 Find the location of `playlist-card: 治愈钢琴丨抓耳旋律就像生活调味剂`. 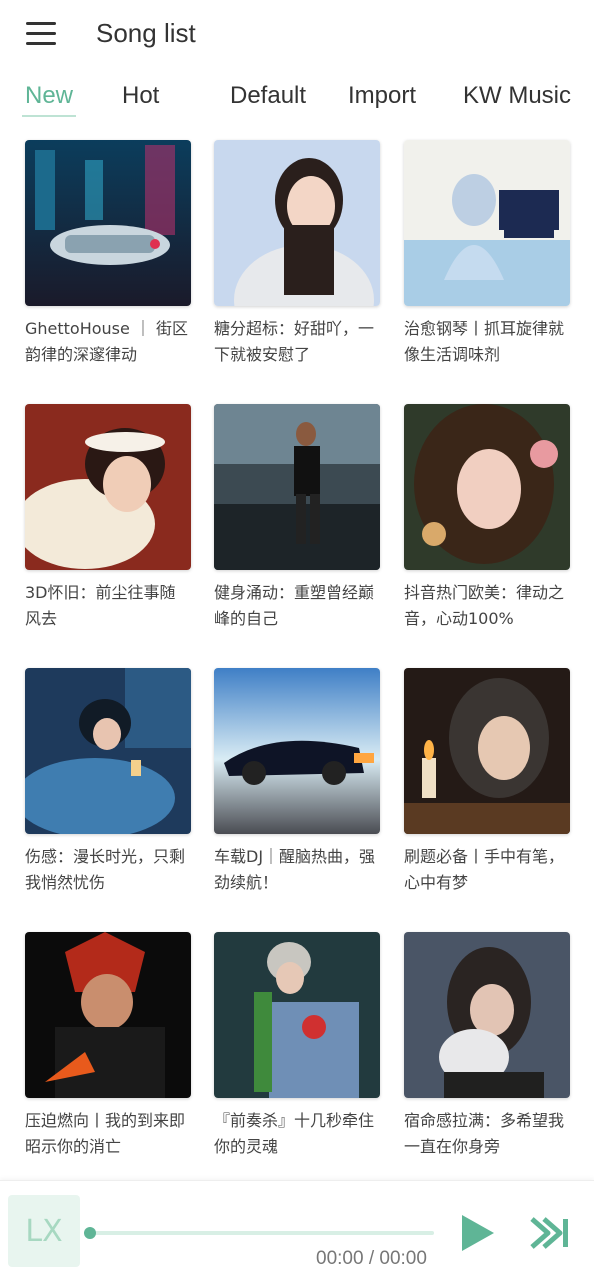

playlist-card: 治愈钢琴丨抓耳旋律就像生活调味剂 is located at coordinates (487, 254).